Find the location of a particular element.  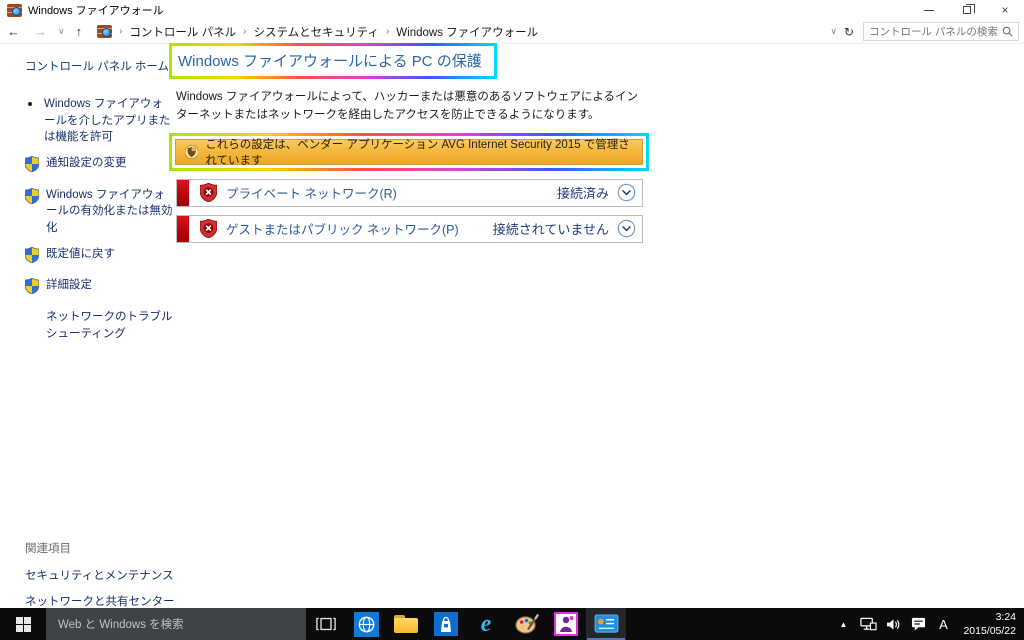

sidebar-item-restore-defaults: 既定値に戻す is located at coordinates (98, 257).